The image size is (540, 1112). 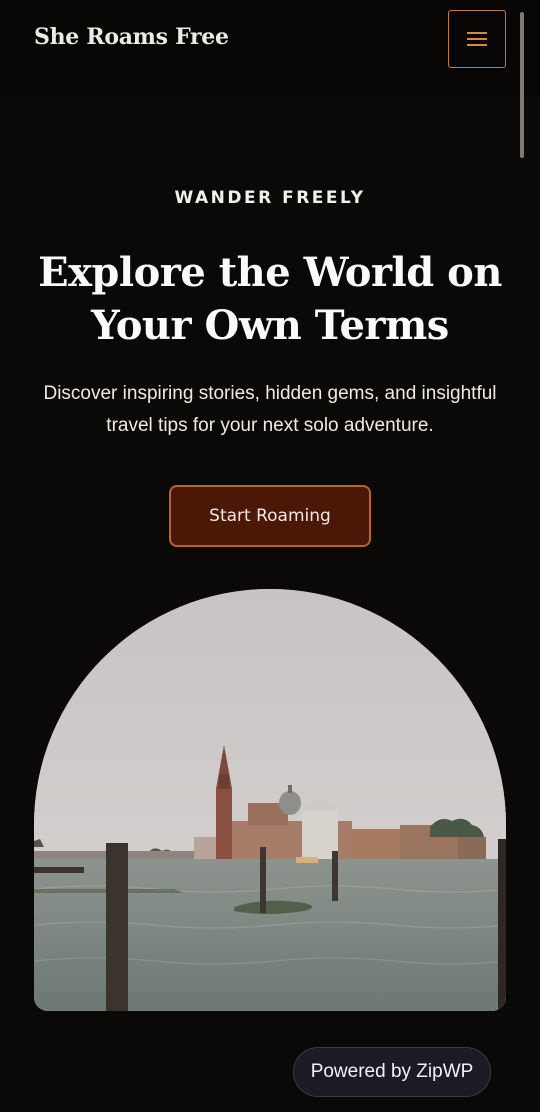 I want to click on menu-button, so click(x=477, y=39).